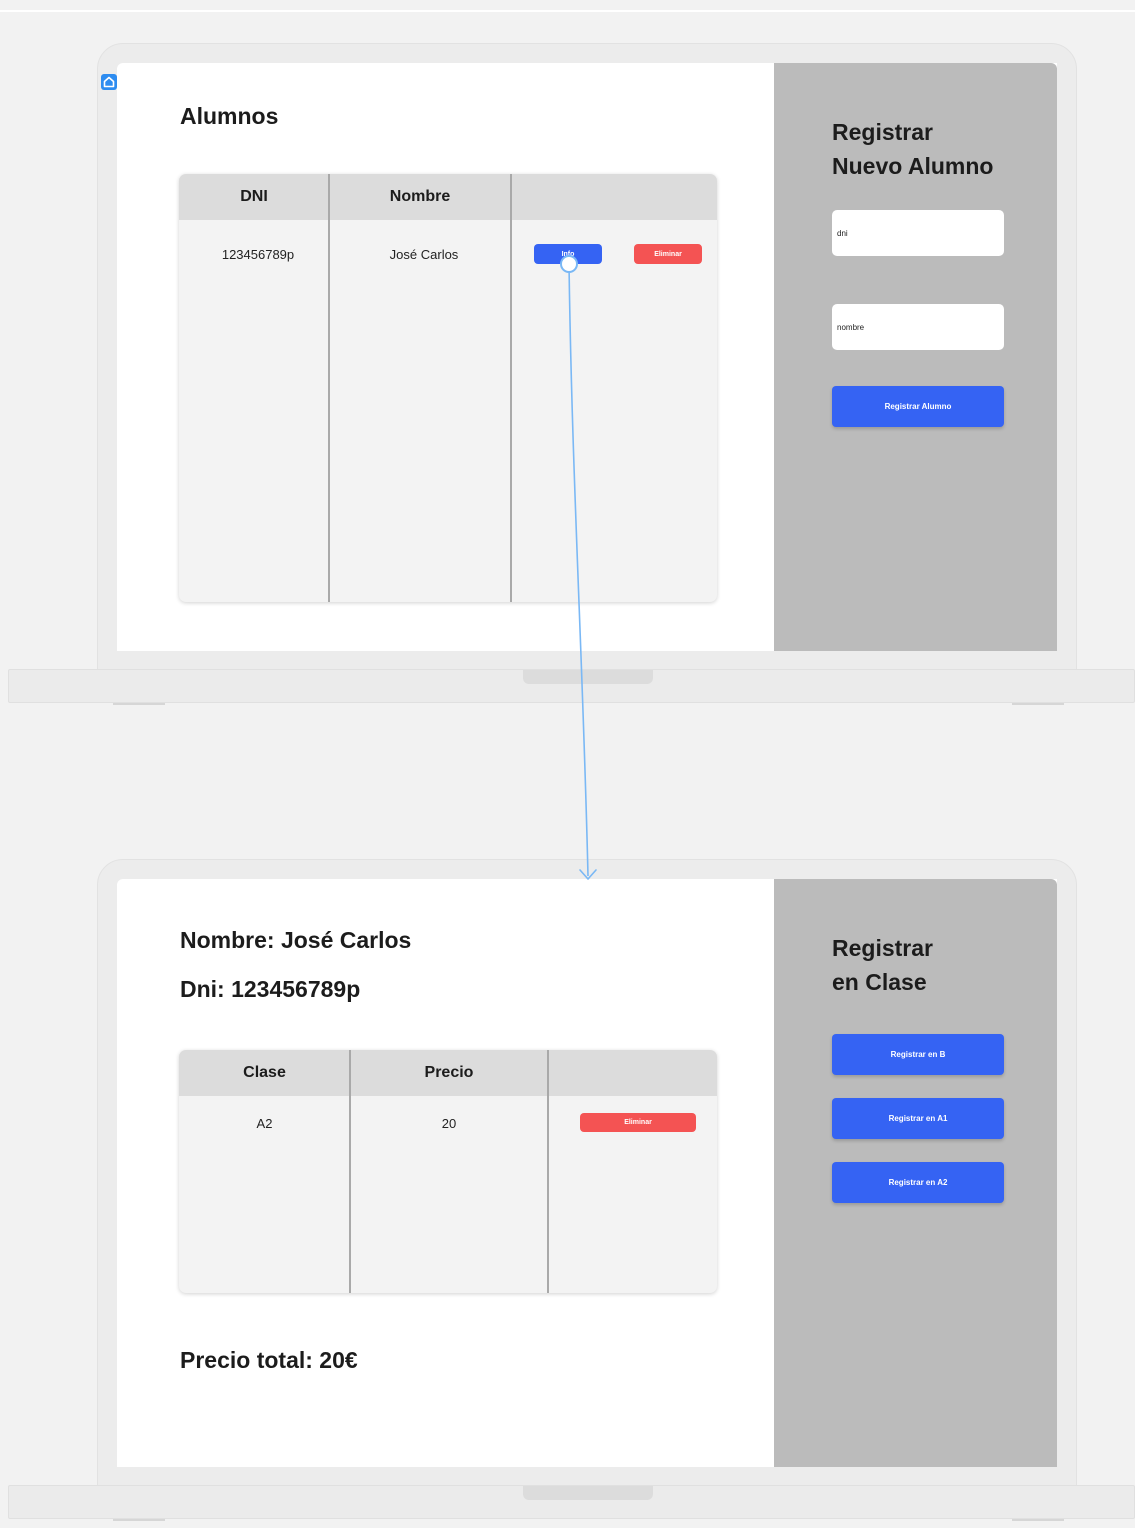  Describe the element at coordinates (448, 1171) in the screenshot. I see `clases-table: Clase Precio A2 20 Eliminar` at that location.